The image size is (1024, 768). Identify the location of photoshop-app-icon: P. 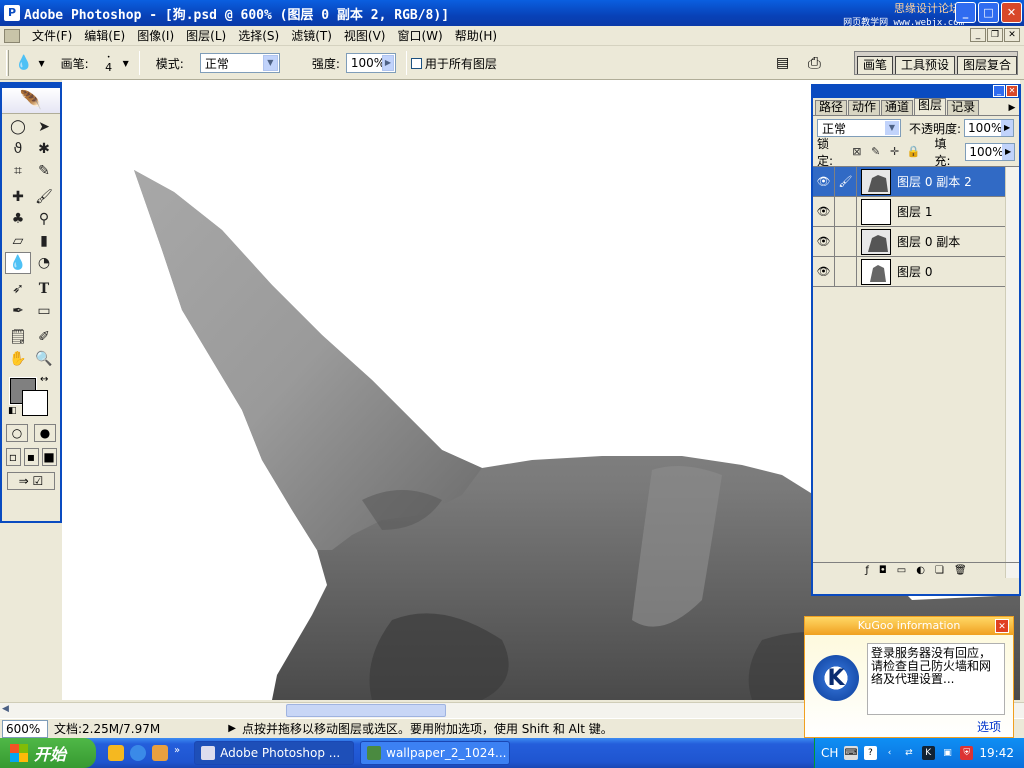
(12, 13).